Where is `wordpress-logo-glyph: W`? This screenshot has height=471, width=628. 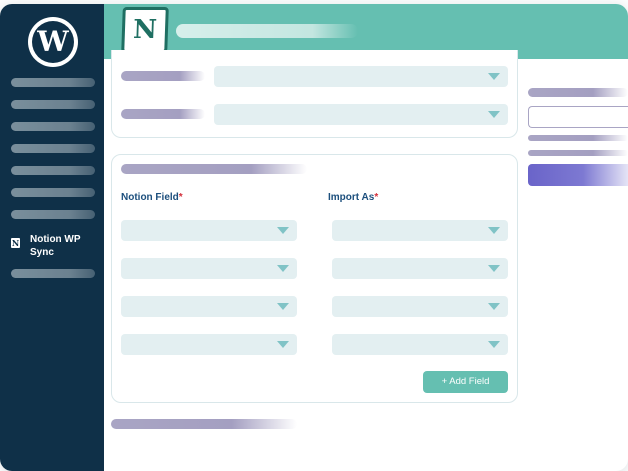
wordpress-logo-glyph: W is located at coordinates (53, 42).